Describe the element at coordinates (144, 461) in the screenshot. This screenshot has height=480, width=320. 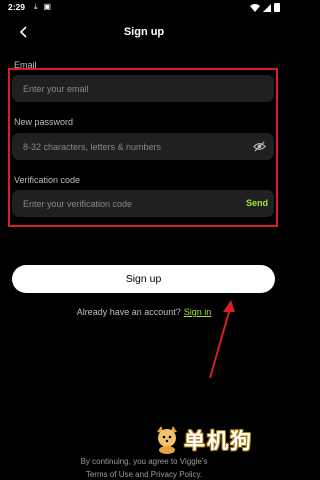
I see `terms-line-1: By continuing, you agree to Viggle's` at that location.